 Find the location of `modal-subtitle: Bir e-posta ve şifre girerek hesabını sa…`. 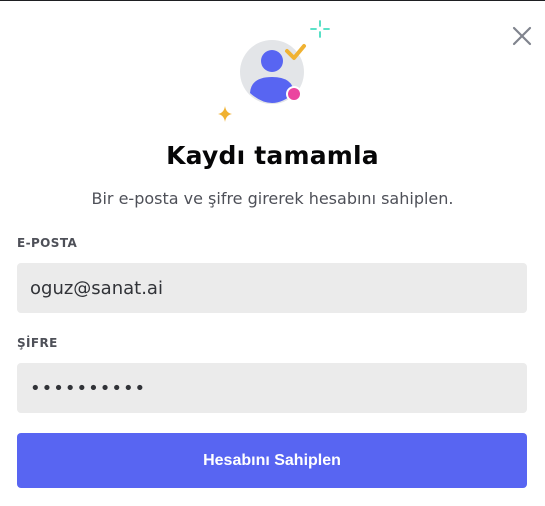

modal-subtitle: Bir e-posta ve şifre girerek hesabını sa… is located at coordinates (272, 198).